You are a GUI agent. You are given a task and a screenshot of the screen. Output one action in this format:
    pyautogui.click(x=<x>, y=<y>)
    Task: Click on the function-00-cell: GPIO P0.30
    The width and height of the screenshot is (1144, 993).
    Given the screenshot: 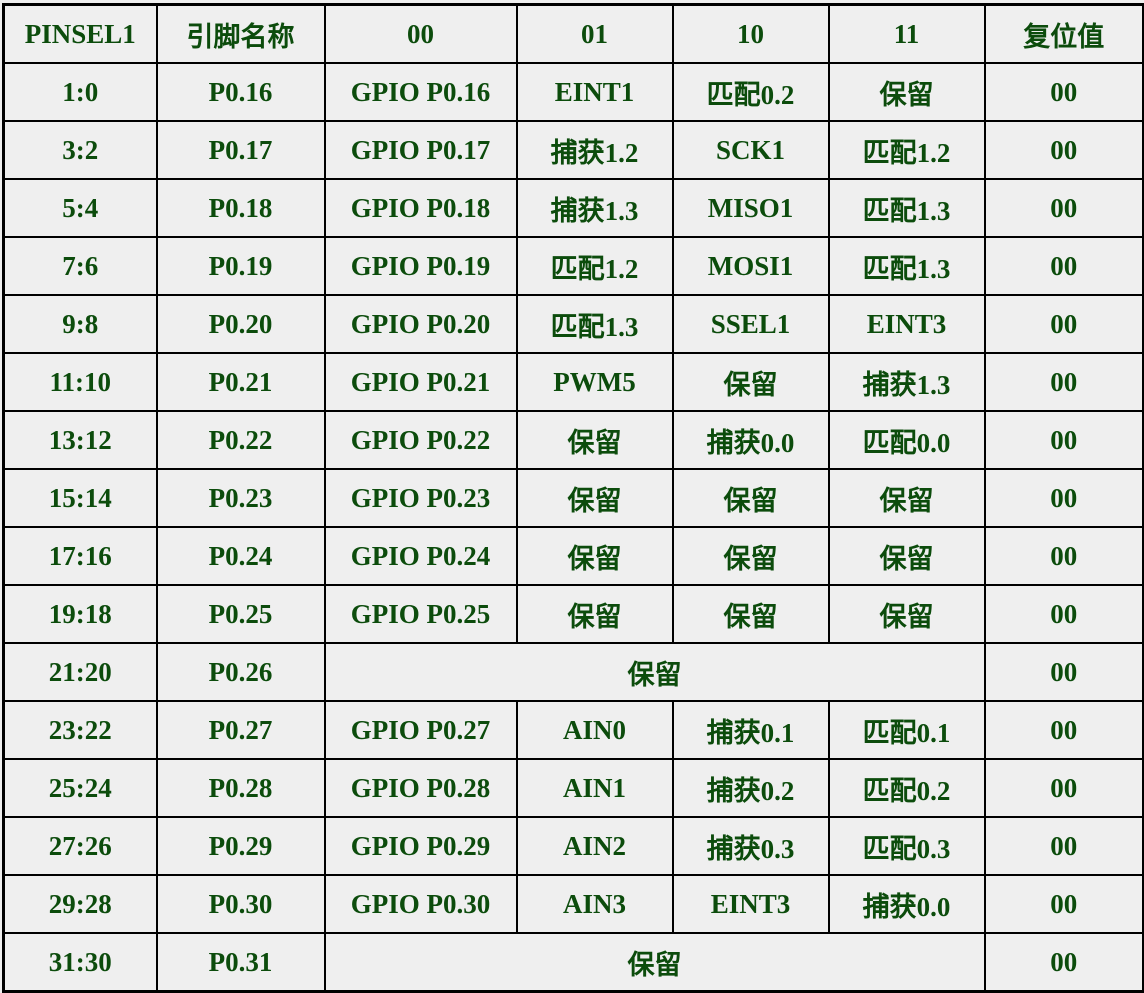 What is the action you would take?
    pyautogui.click(x=420, y=904)
    